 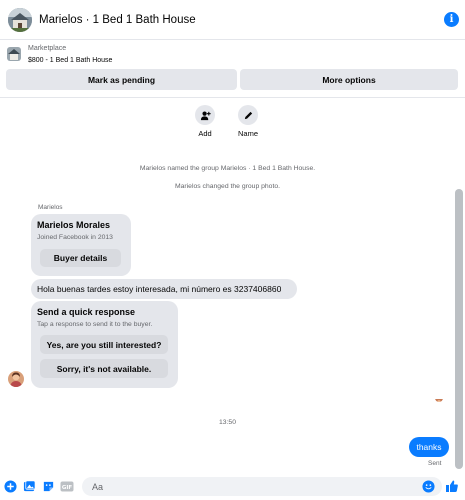 What do you see at coordinates (435, 463) in the screenshot?
I see `sent-status: Sent` at bounding box center [435, 463].